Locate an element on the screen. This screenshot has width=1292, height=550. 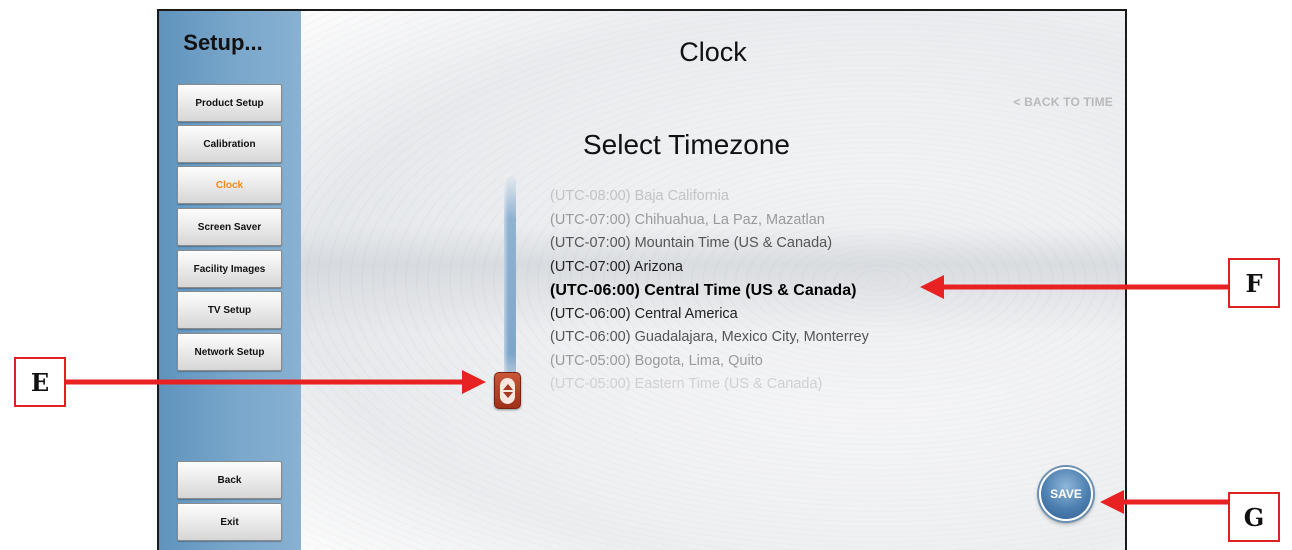
callout-label-f: F is located at coordinates (1254, 283).